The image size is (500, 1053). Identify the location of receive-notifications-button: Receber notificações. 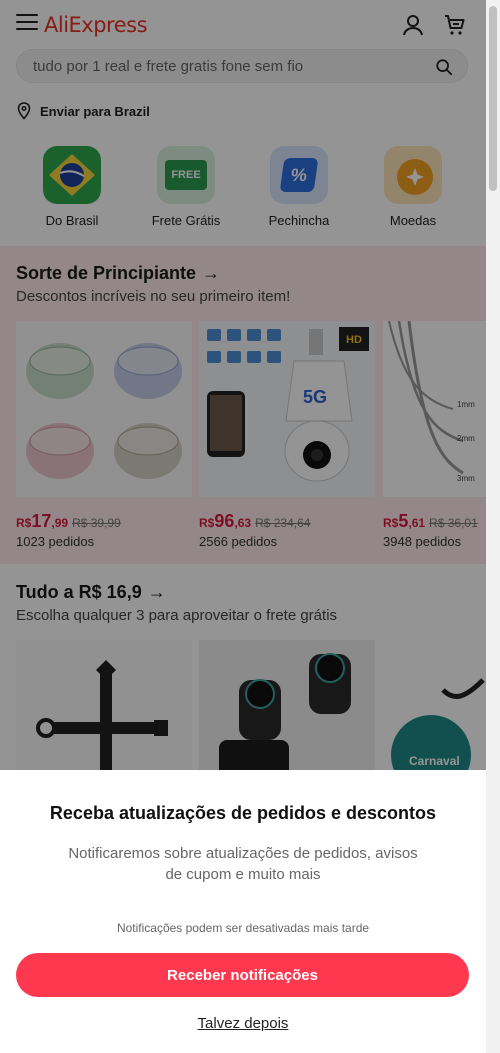
(242, 975).